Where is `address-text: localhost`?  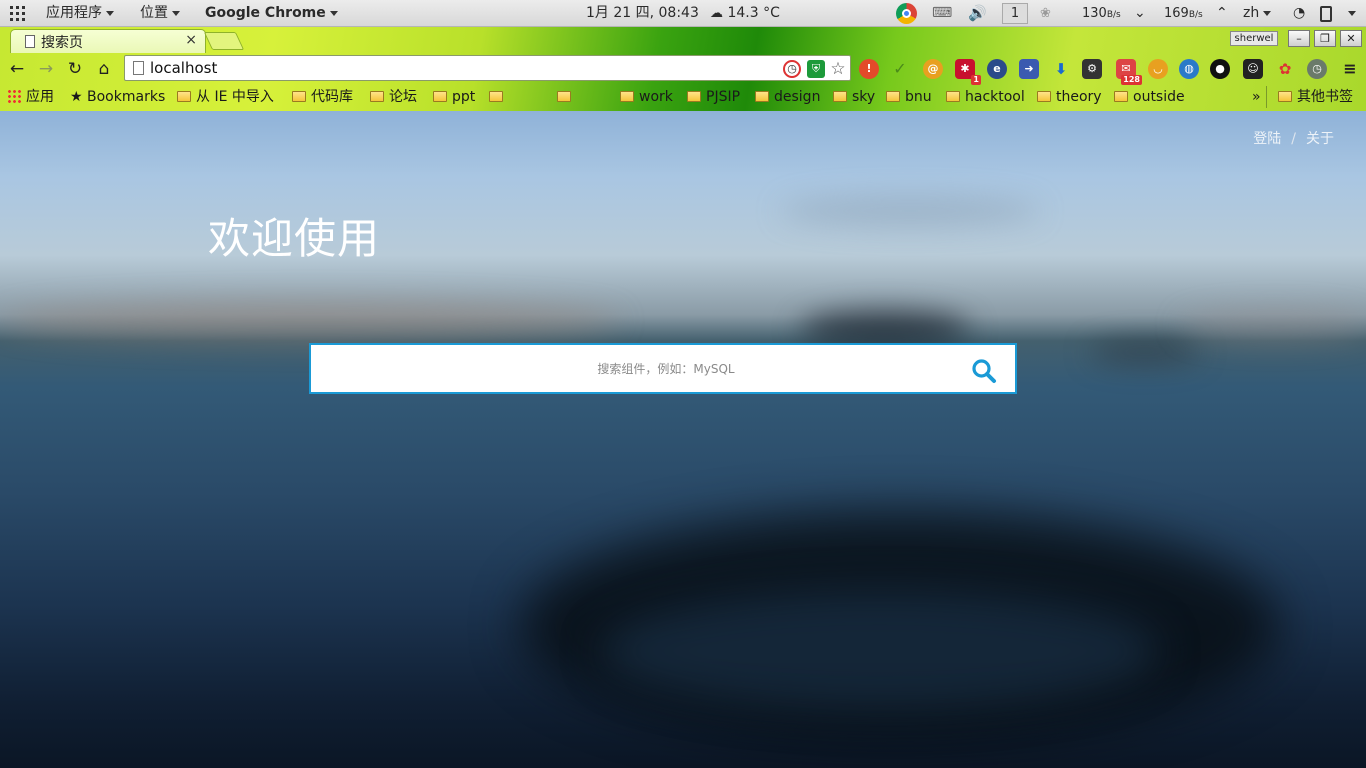 address-text: localhost is located at coordinates (184, 68).